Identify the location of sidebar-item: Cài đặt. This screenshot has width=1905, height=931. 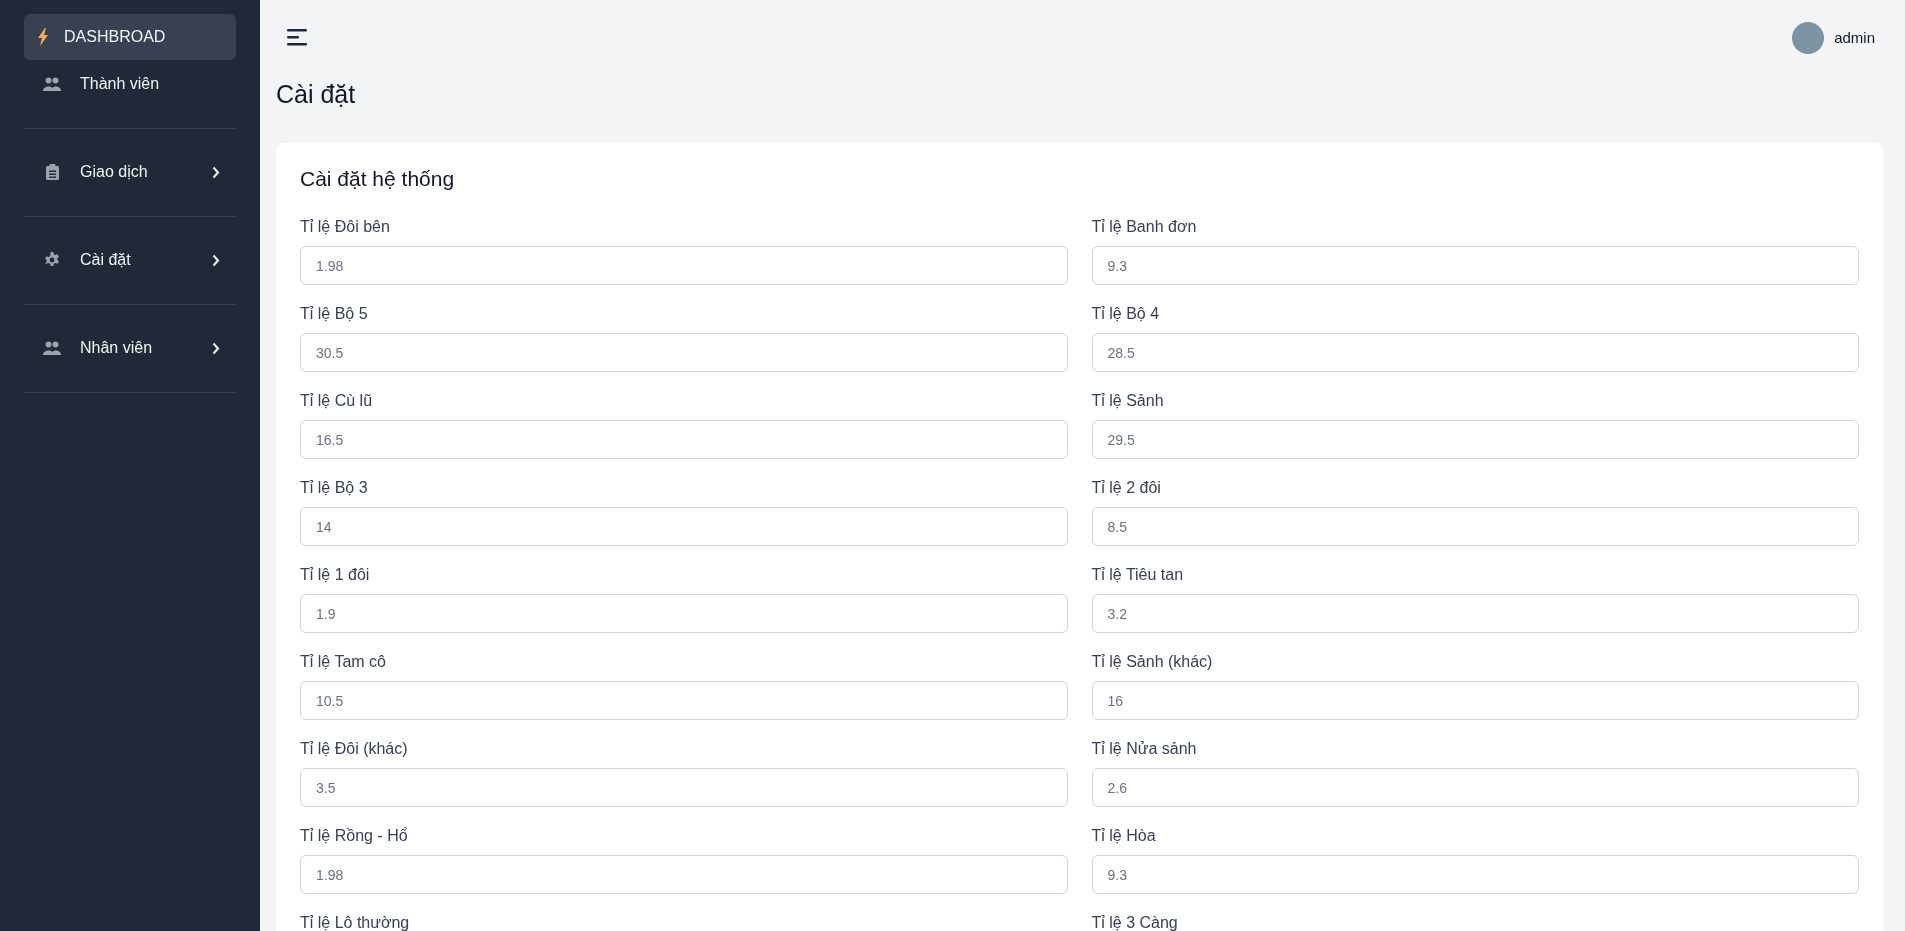
(130, 260).